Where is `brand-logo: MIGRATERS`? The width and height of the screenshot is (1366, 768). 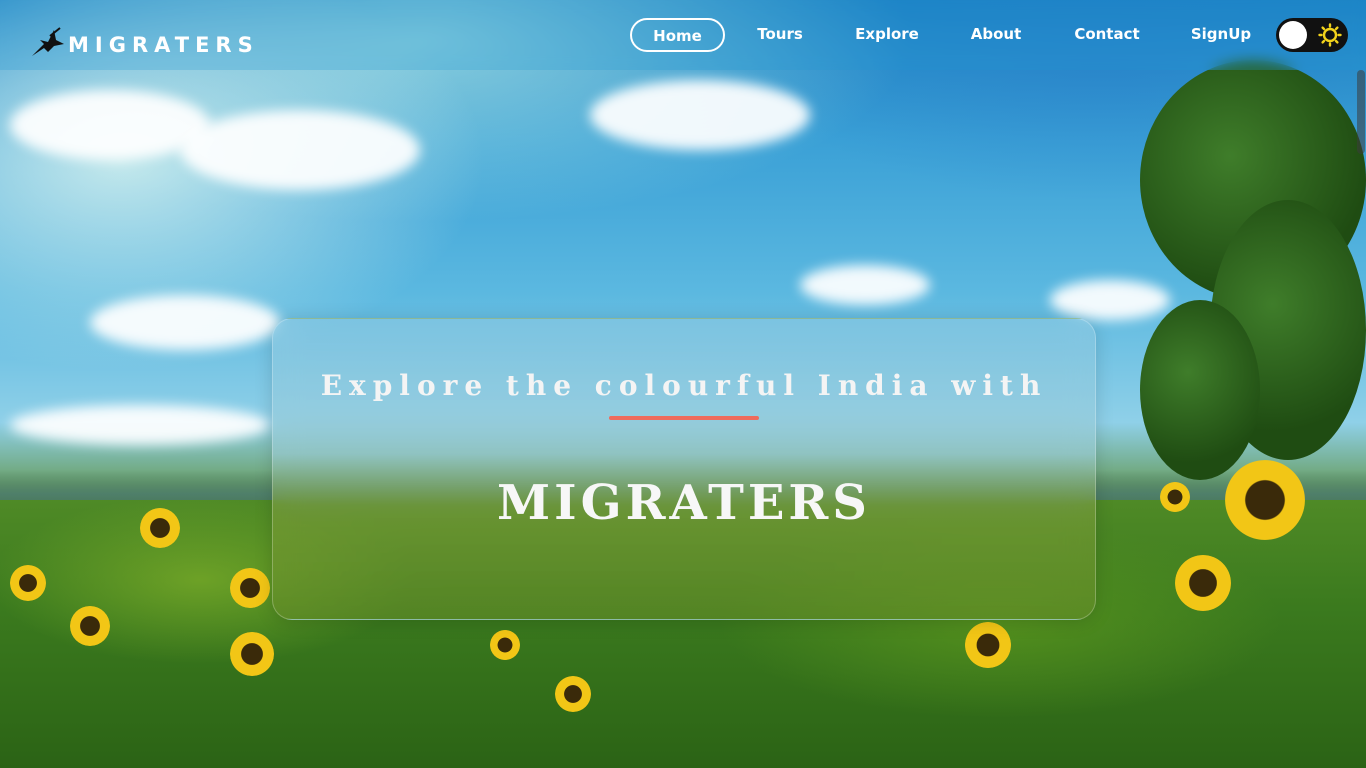 brand-logo: MIGRATERS is located at coordinates (144, 43).